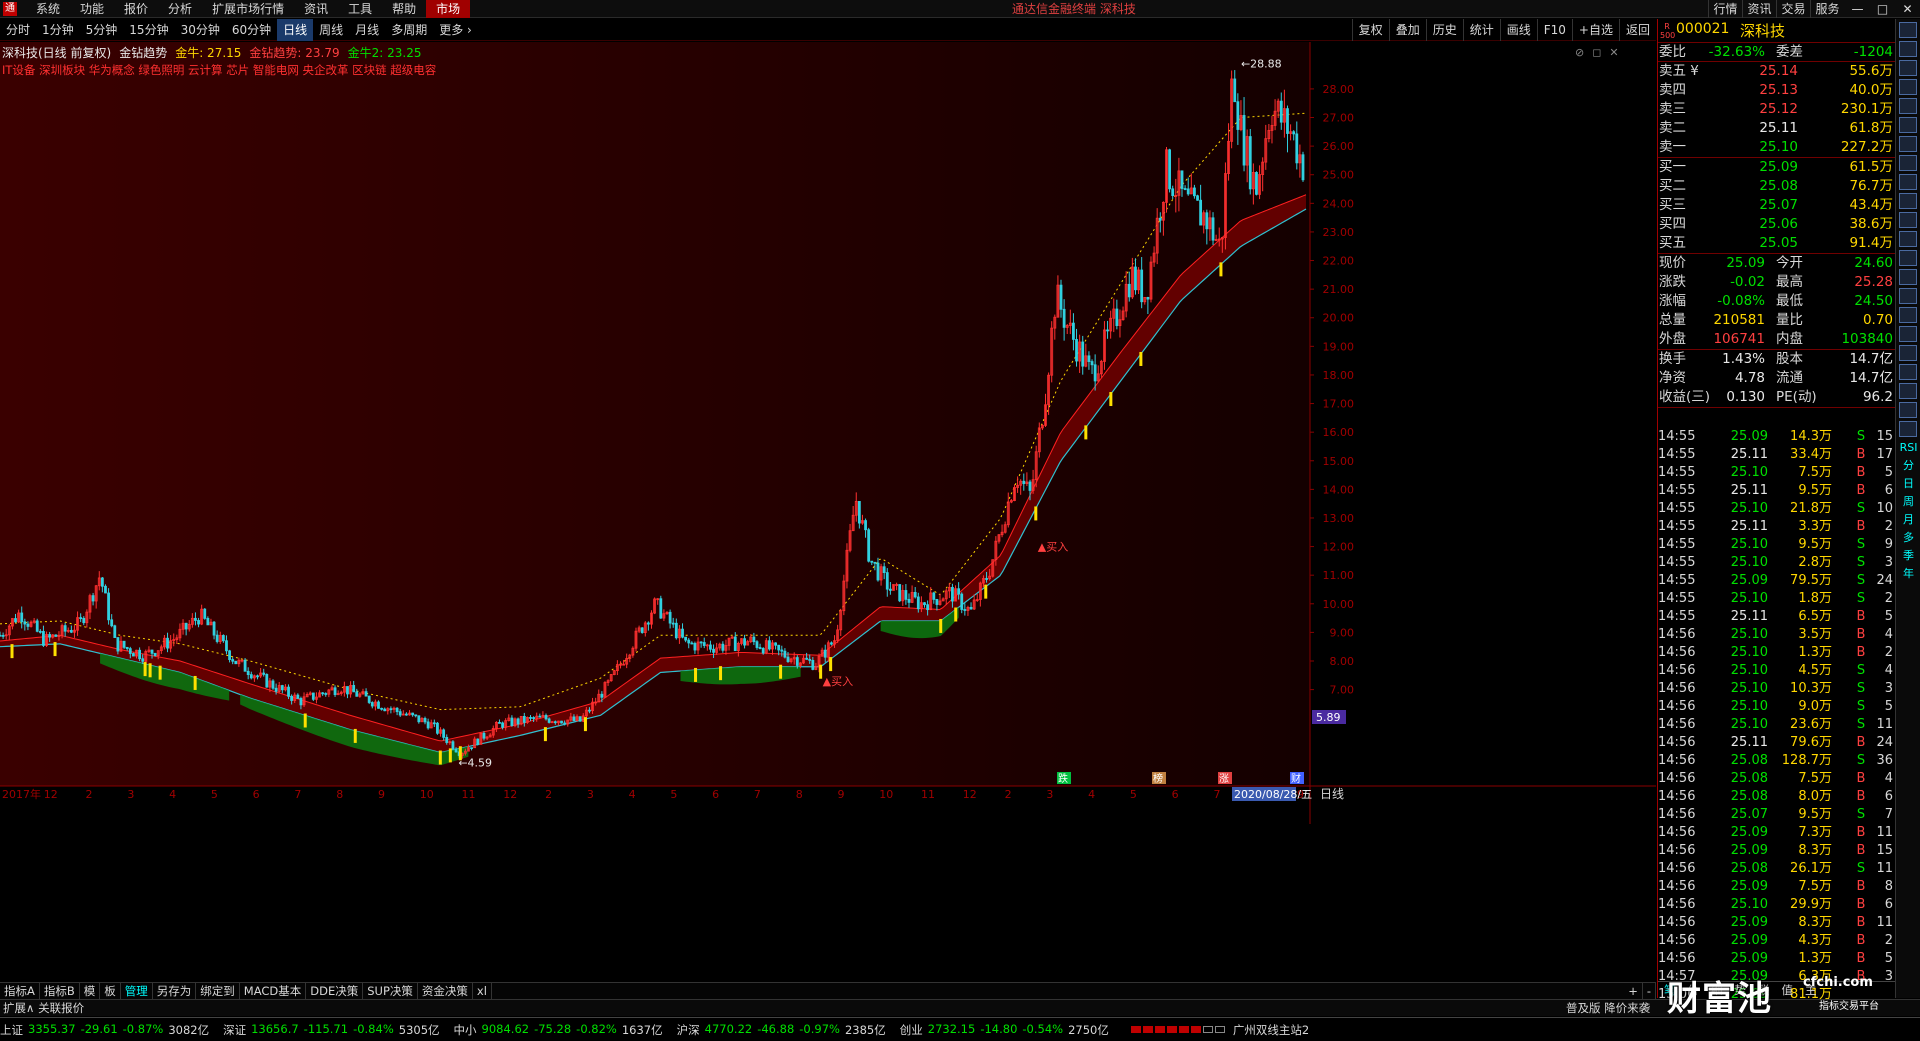 The width and height of the screenshot is (1920, 1041). What do you see at coordinates (1637, 30) in the screenshot?
I see `tool-tab: 返回` at bounding box center [1637, 30].